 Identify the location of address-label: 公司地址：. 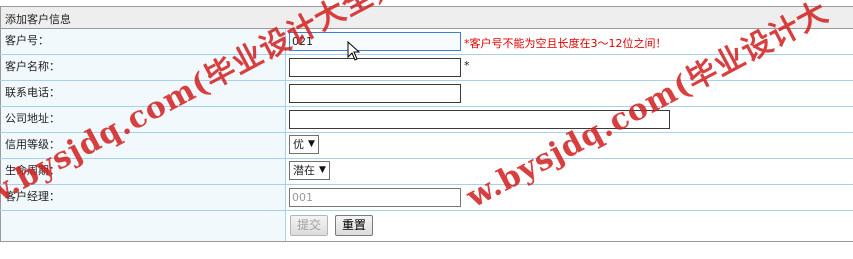
(143, 119).